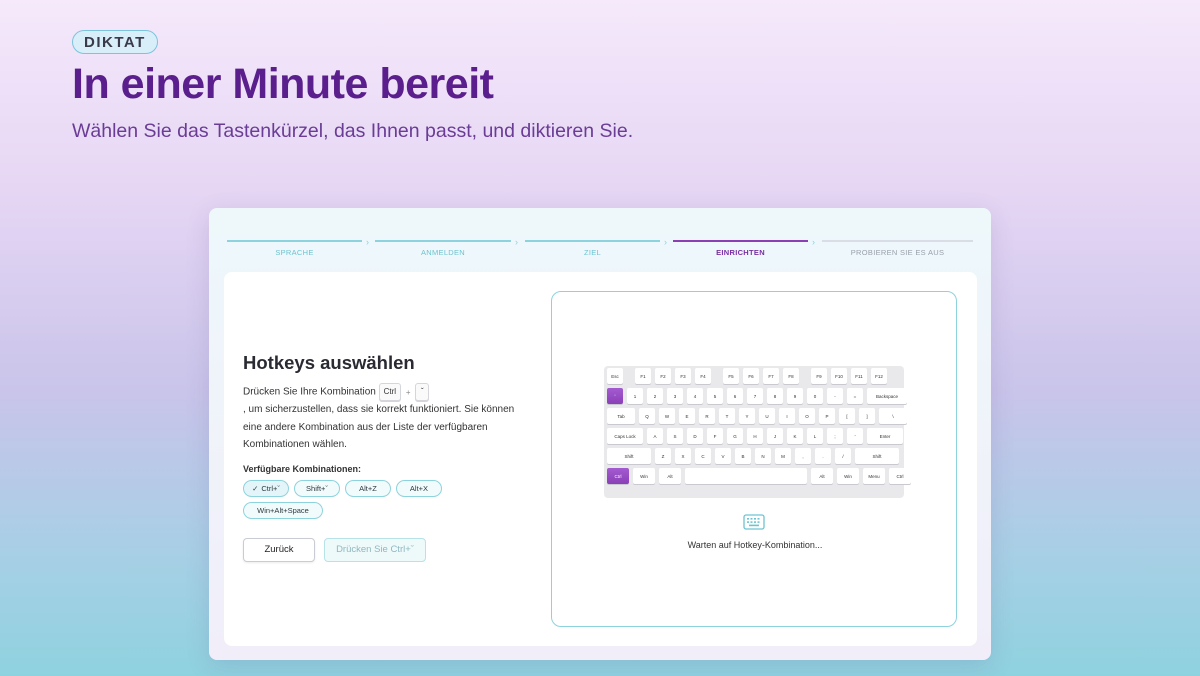  What do you see at coordinates (643, 376) in the screenshot?
I see `keyboard-key: F1` at bounding box center [643, 376].